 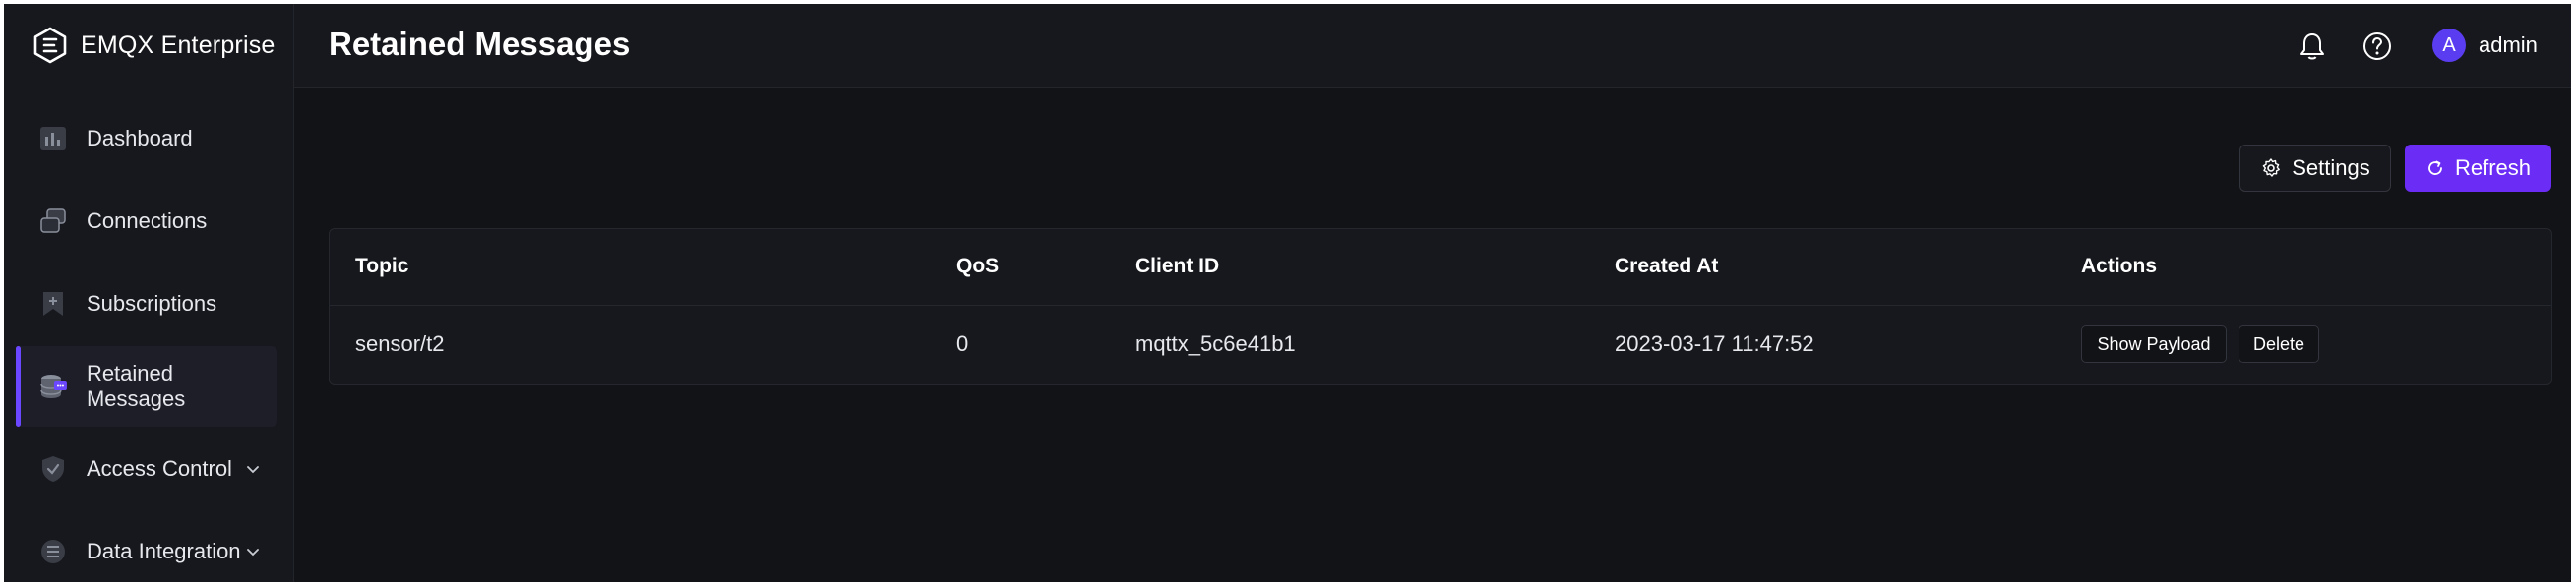 I want to click on shield-icon, so click(x=53, y=469).